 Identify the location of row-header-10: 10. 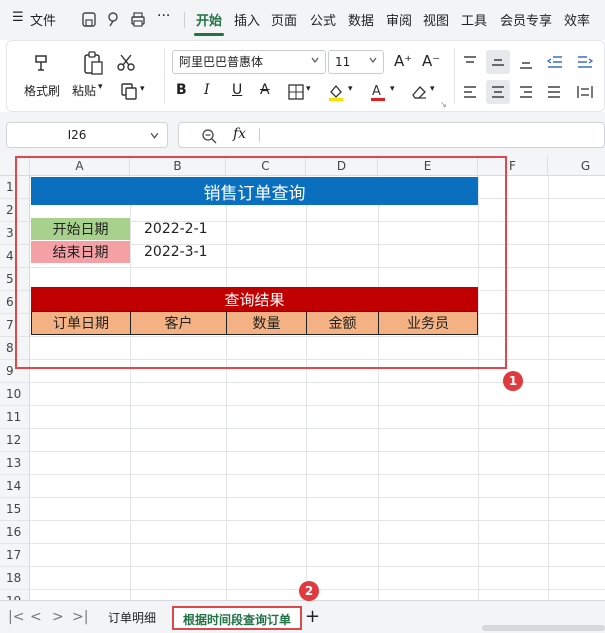
(15, 394).